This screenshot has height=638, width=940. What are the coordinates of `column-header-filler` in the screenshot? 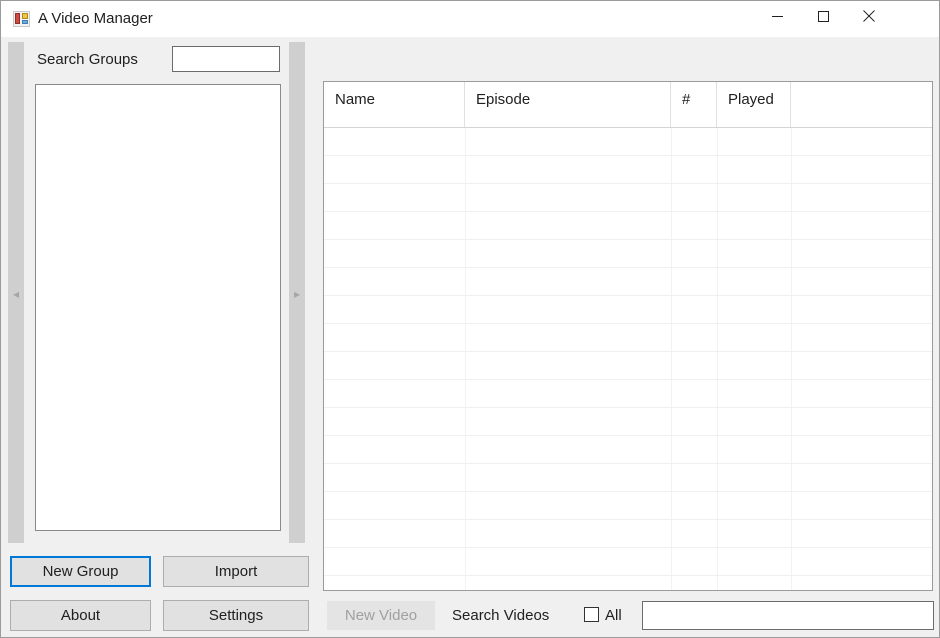 It's located at (861, 104).